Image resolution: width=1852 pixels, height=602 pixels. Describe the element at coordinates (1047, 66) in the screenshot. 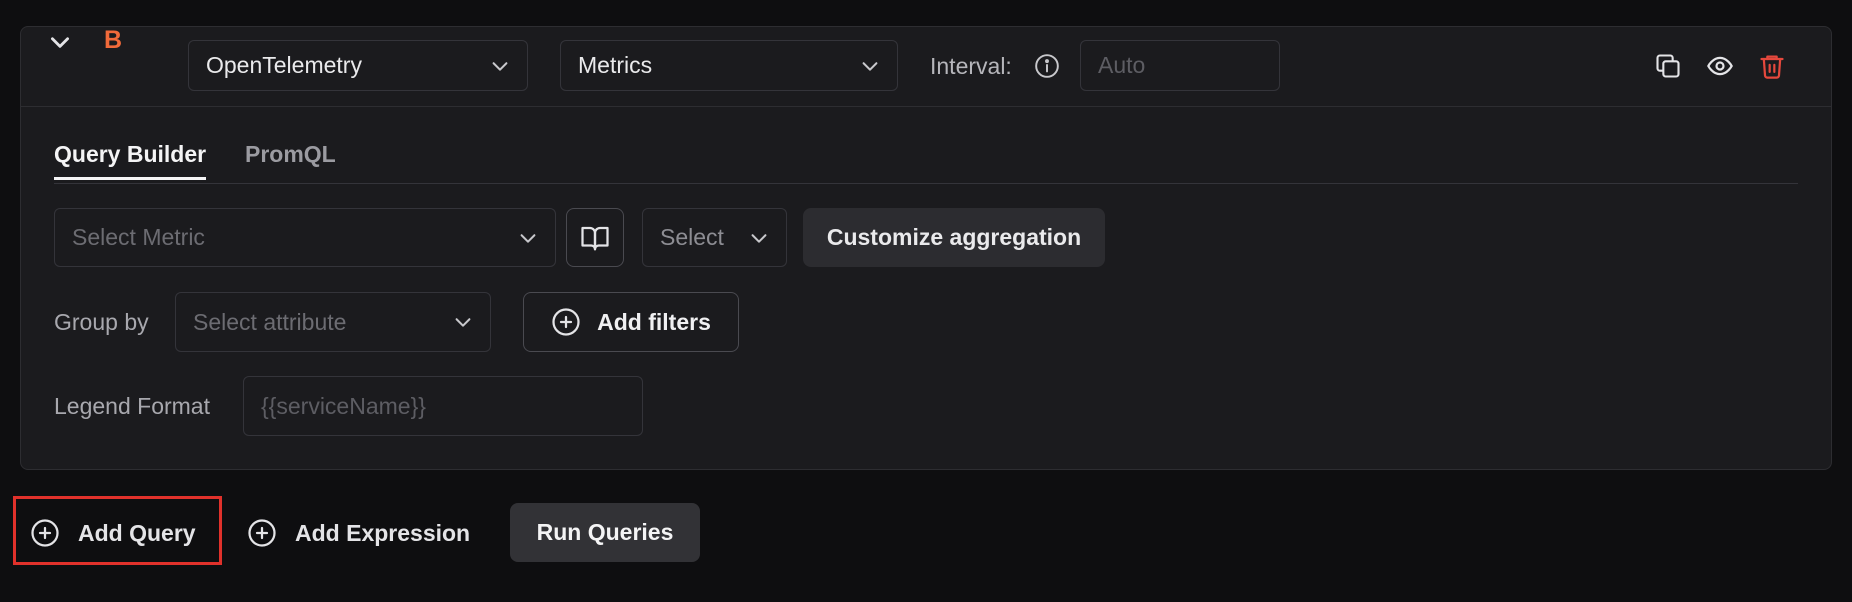

I see `info-icon` at that location.